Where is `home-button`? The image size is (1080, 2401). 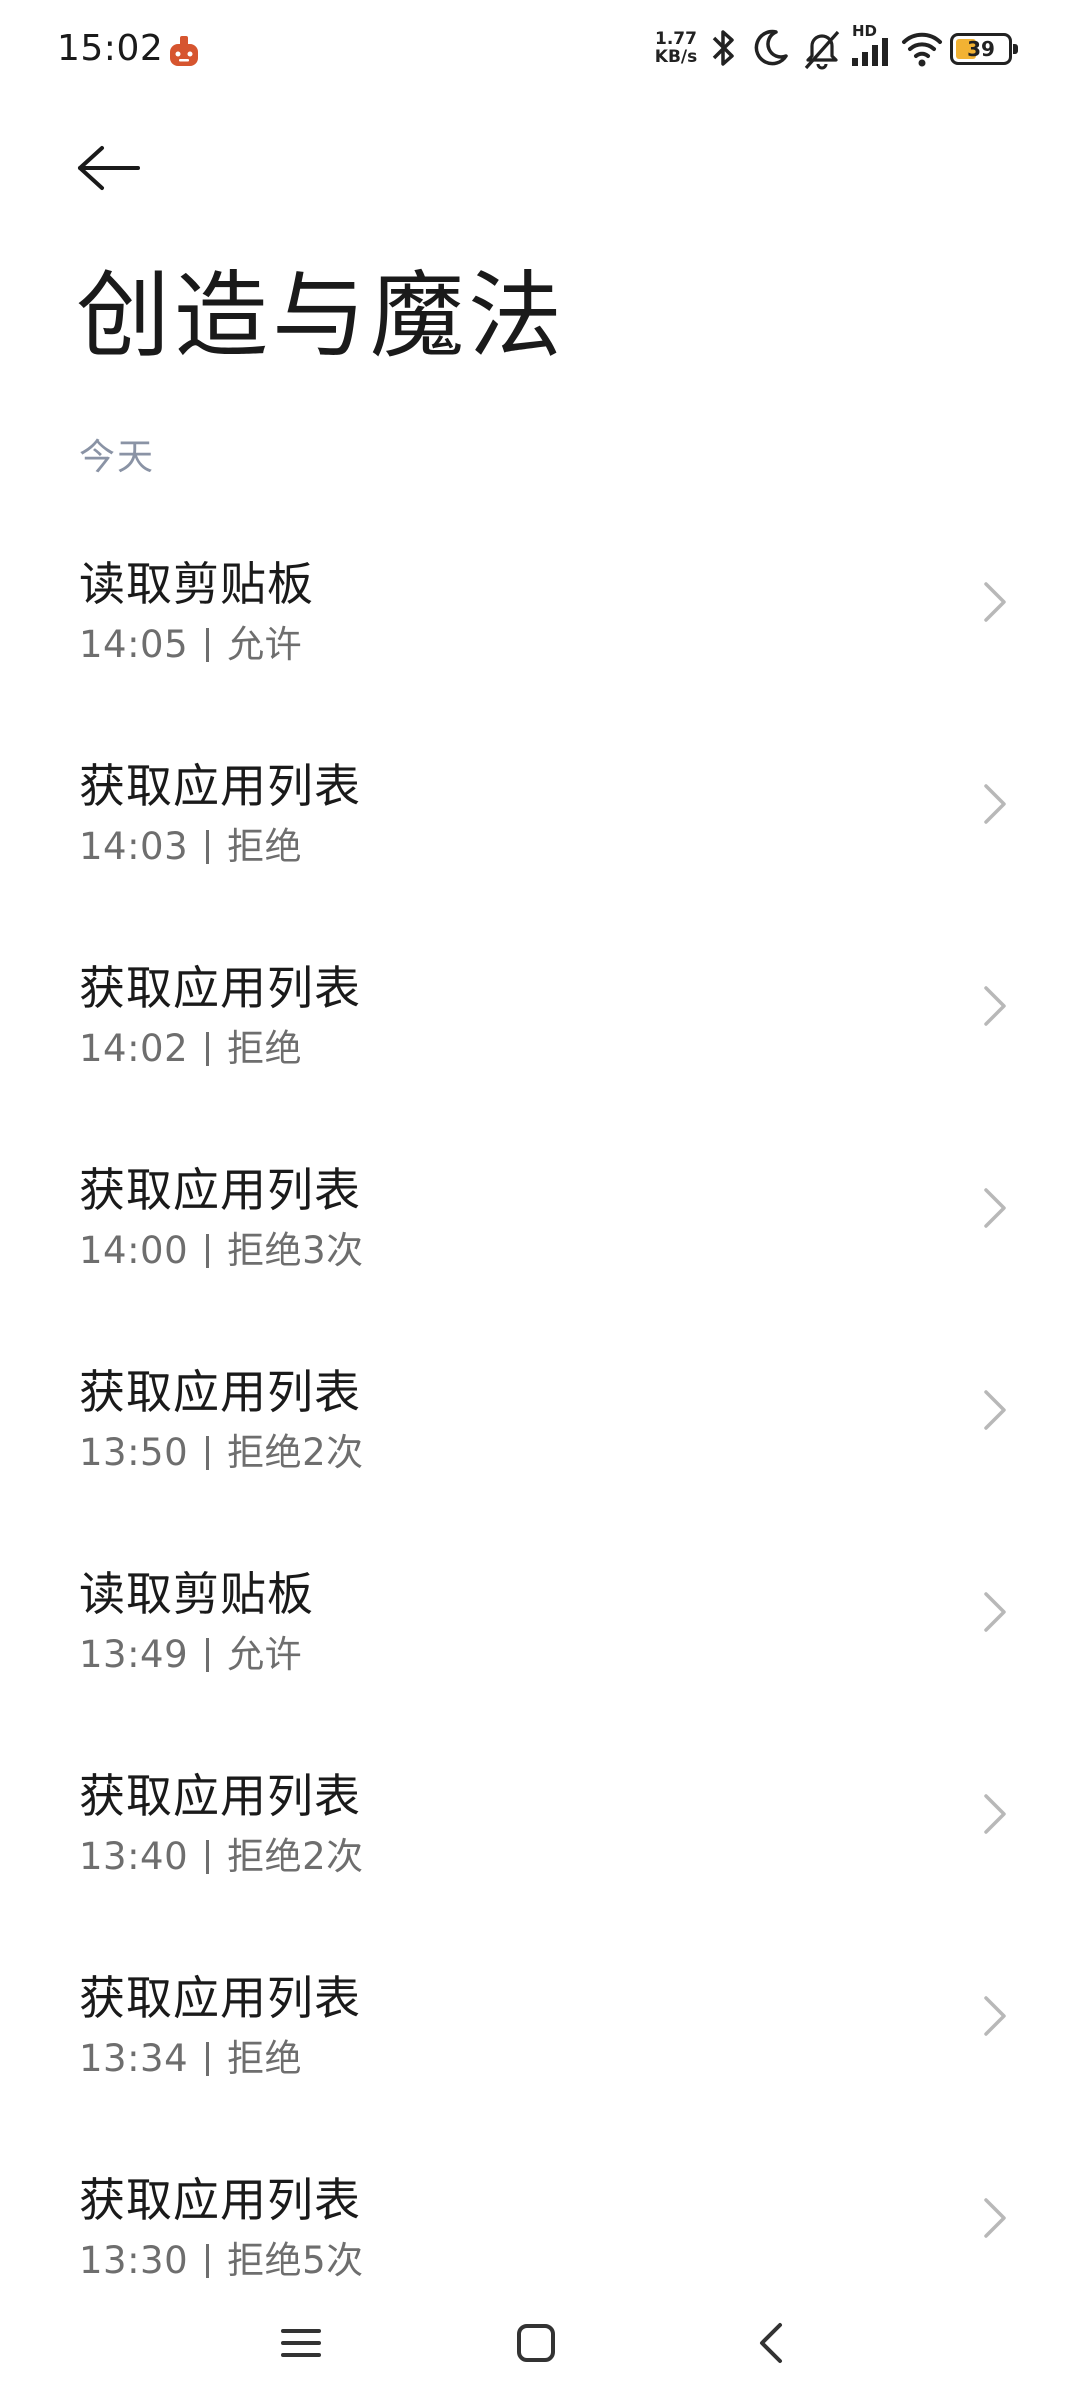
home-button is located at coordinates (536, 2343).